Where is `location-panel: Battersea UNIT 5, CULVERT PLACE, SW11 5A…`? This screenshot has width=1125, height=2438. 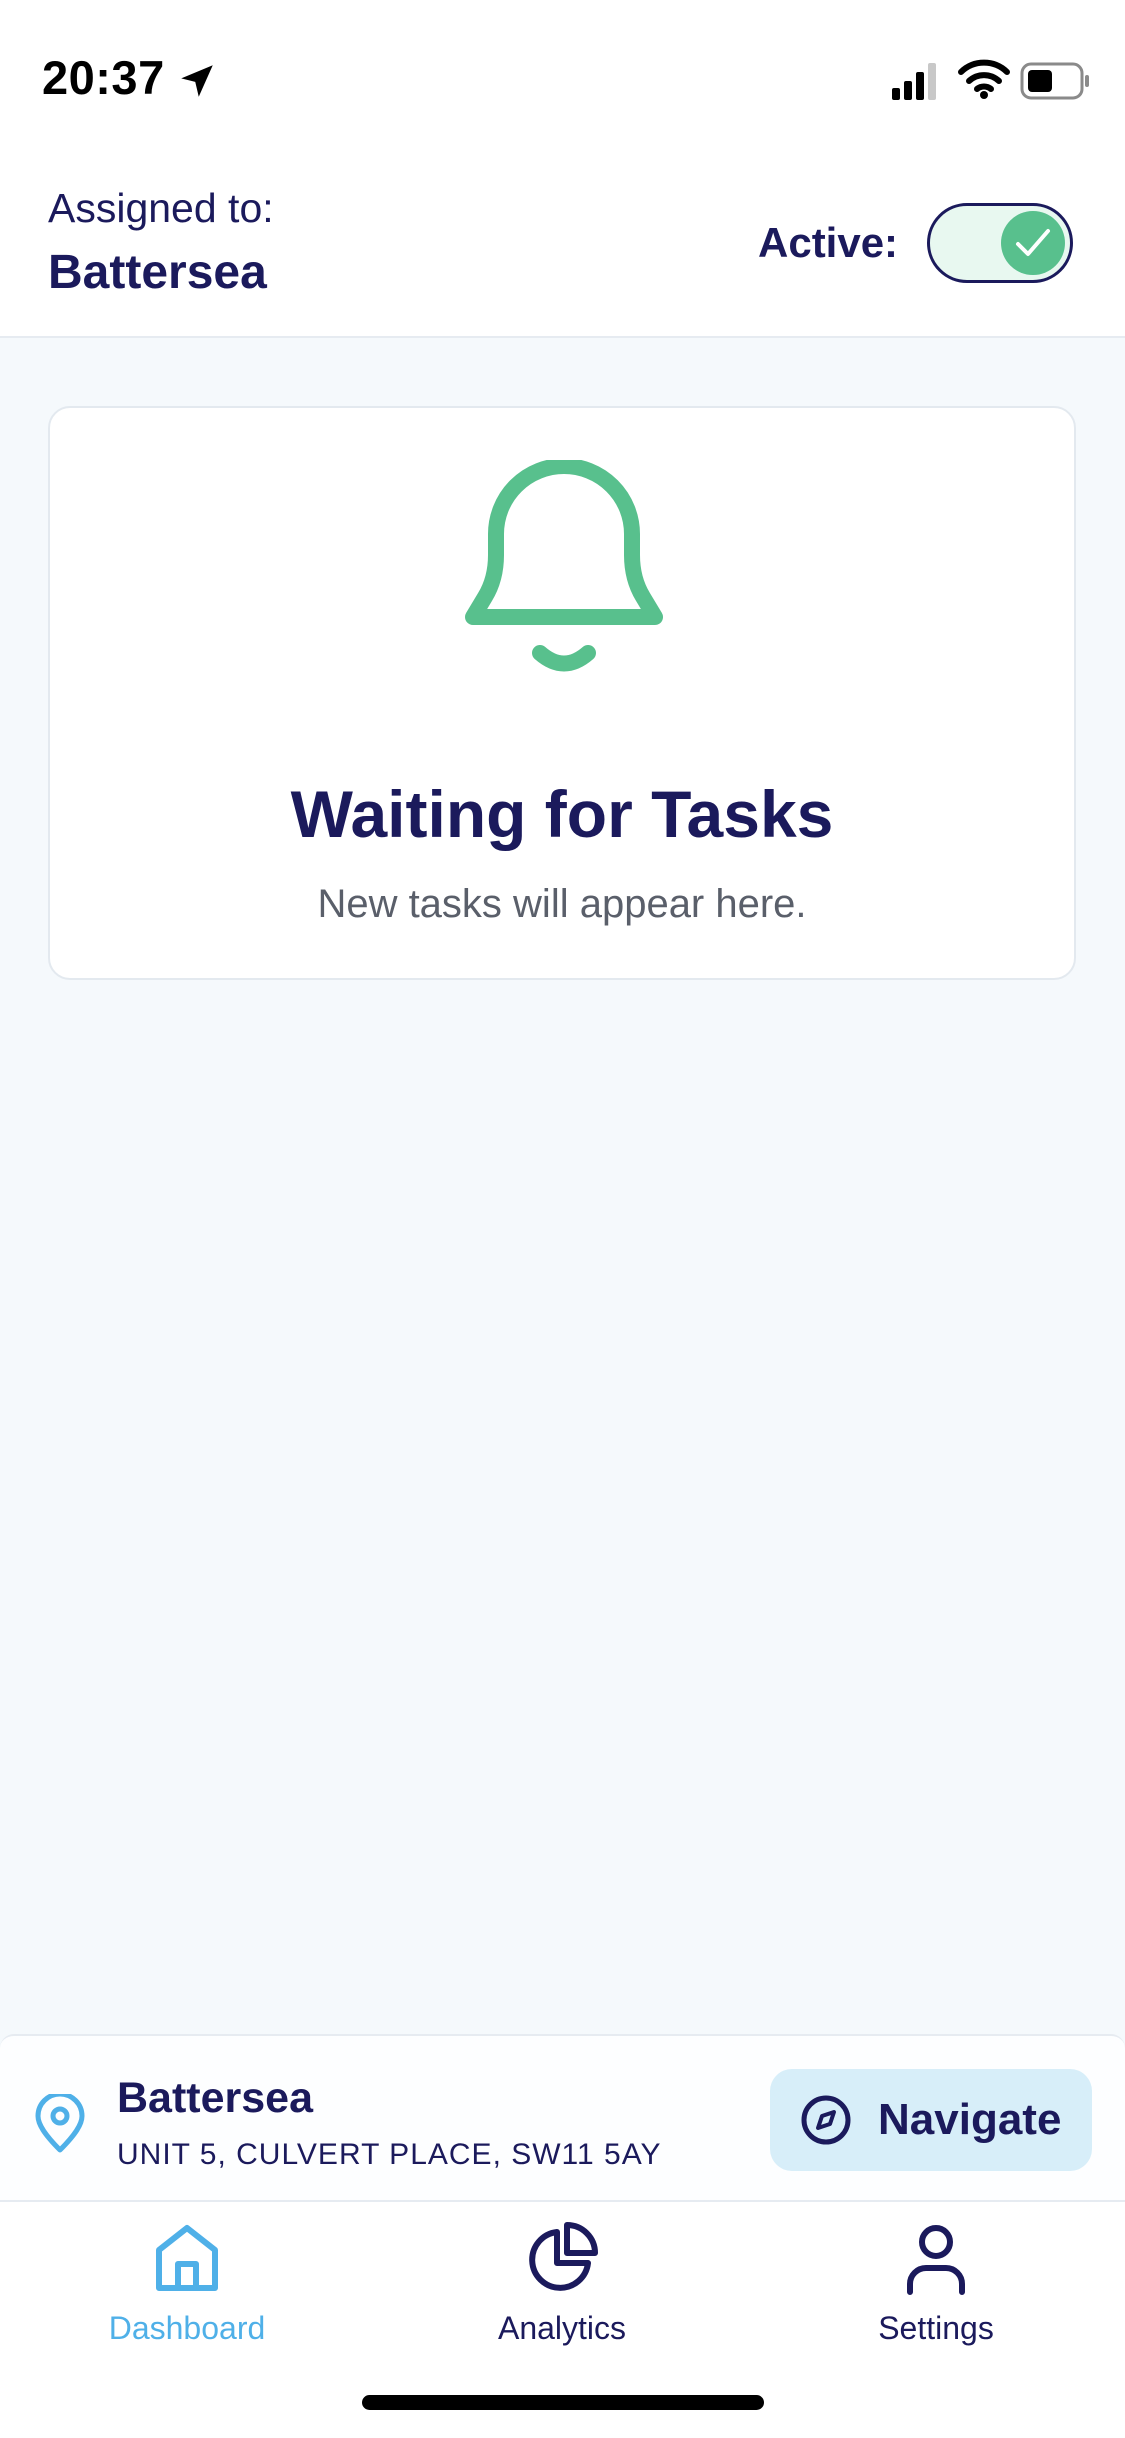
location-panel: Battersea UNIT 5, CULVERT PLACE, SW11 5A… is located at coordinates (562, 2118).